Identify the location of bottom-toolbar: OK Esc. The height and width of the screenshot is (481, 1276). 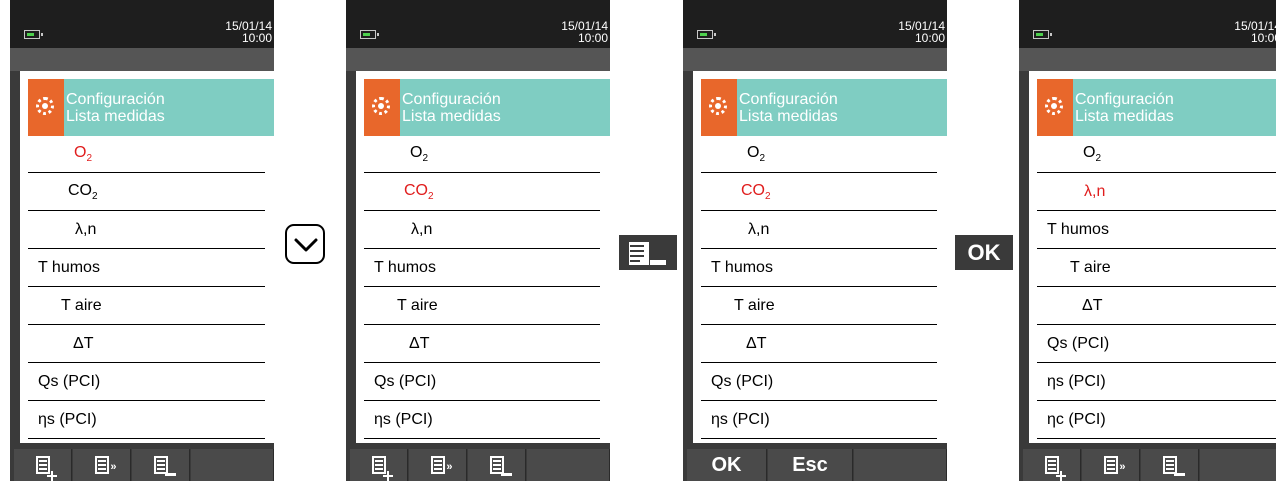
(815, 465).